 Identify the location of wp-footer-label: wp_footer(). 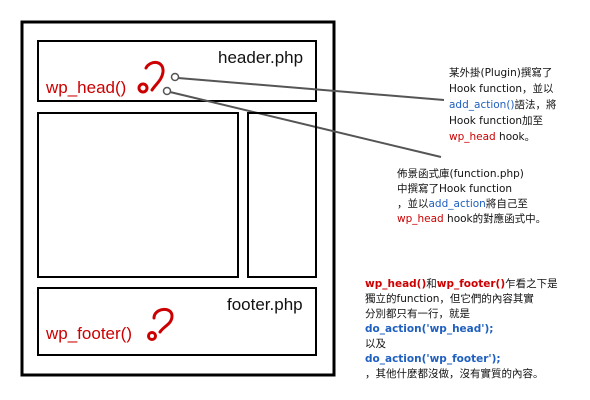
(88, 333).